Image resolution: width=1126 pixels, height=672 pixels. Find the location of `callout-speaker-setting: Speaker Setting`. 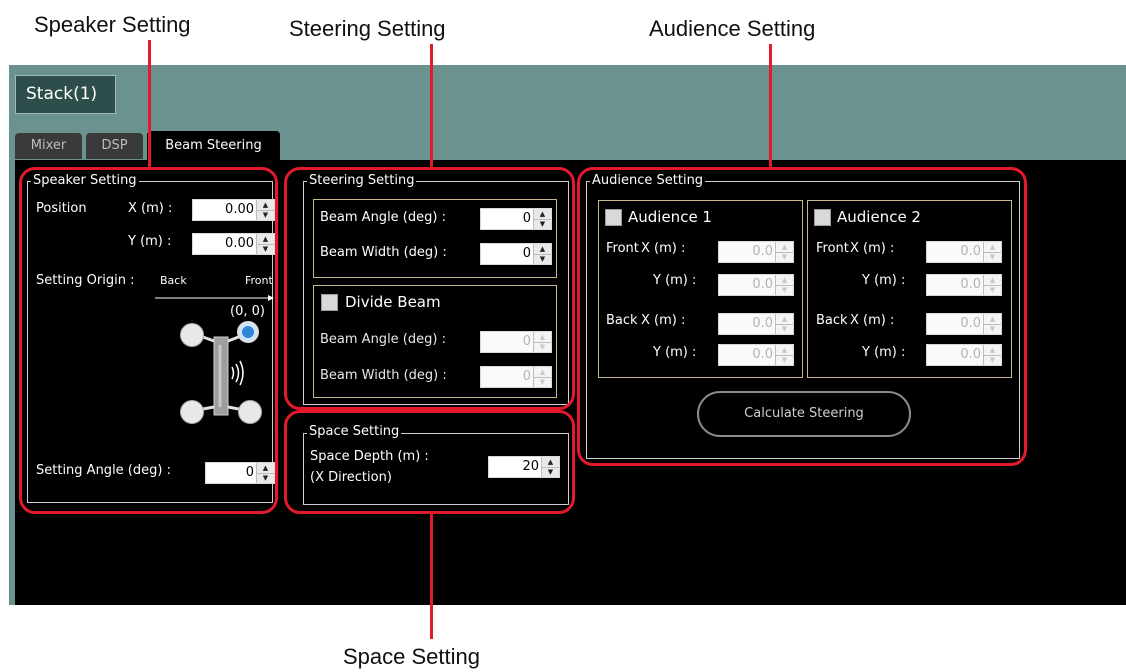

callout-speaker-setting: Speaker Setting is located at coordinates (112, 24).